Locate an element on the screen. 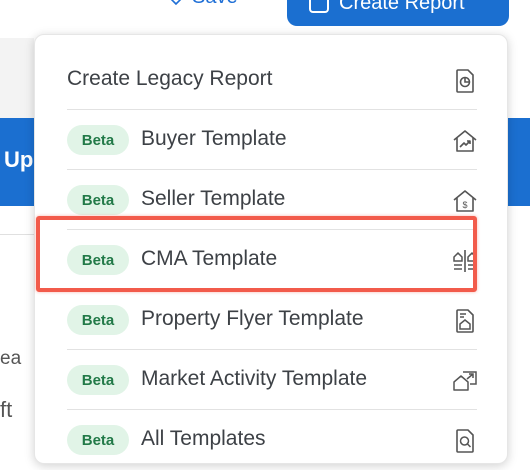  save-label: Save is located at coordinates (215, 4).